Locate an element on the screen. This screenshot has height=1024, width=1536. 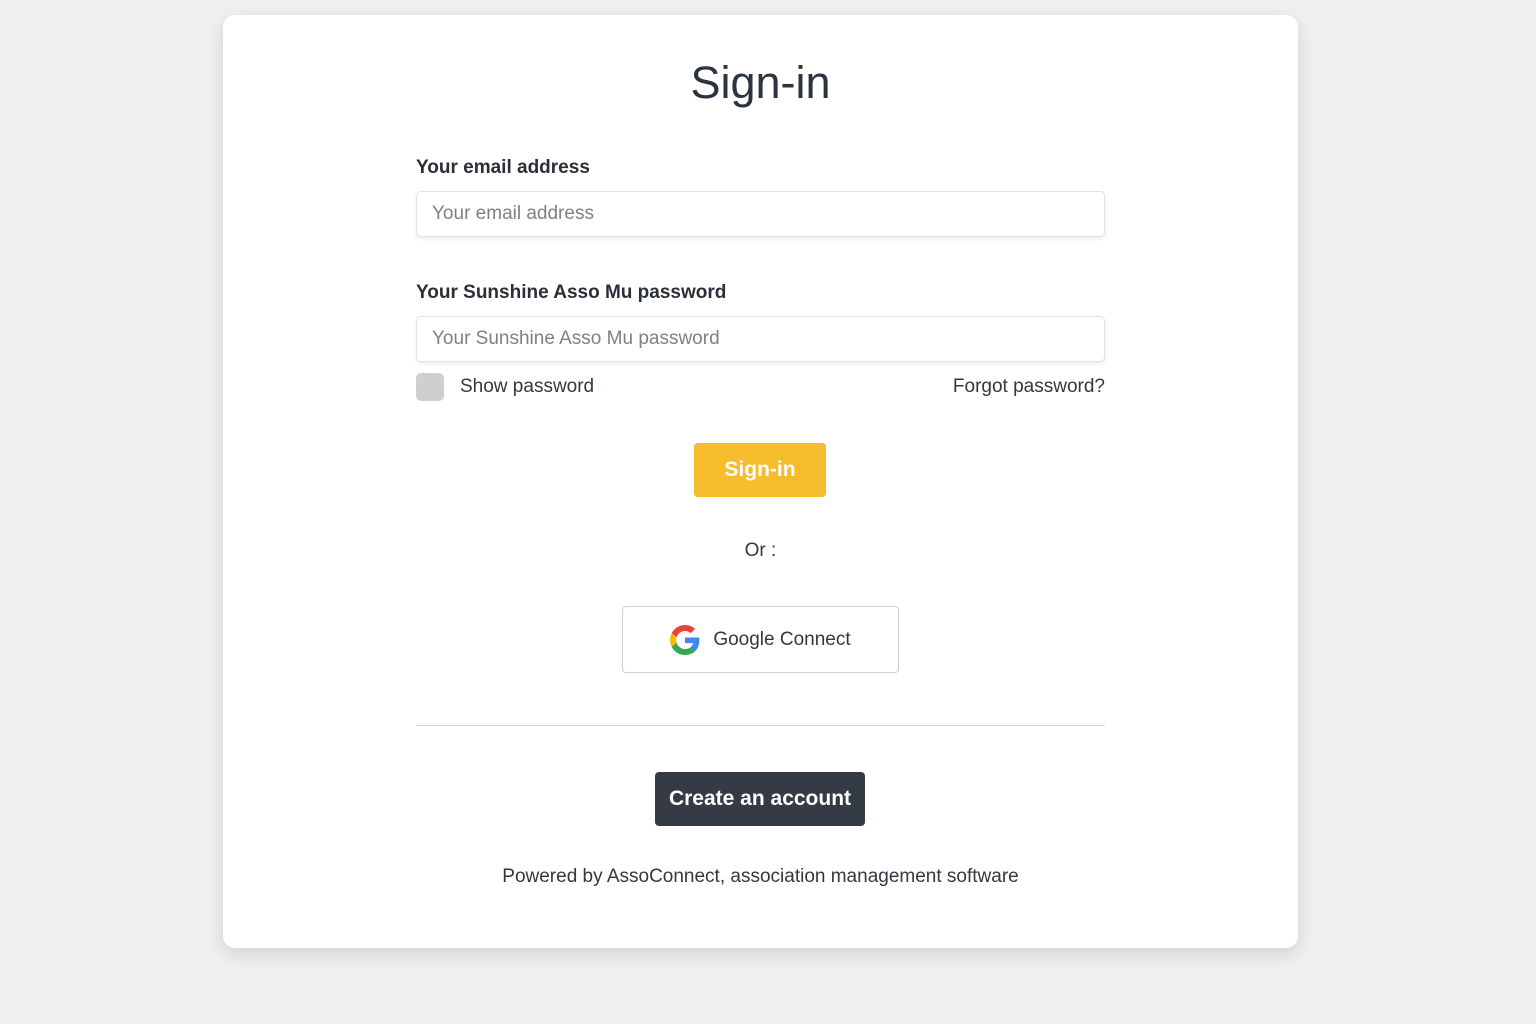
signin-button: Sign-in is located at coordinates (760, 470).